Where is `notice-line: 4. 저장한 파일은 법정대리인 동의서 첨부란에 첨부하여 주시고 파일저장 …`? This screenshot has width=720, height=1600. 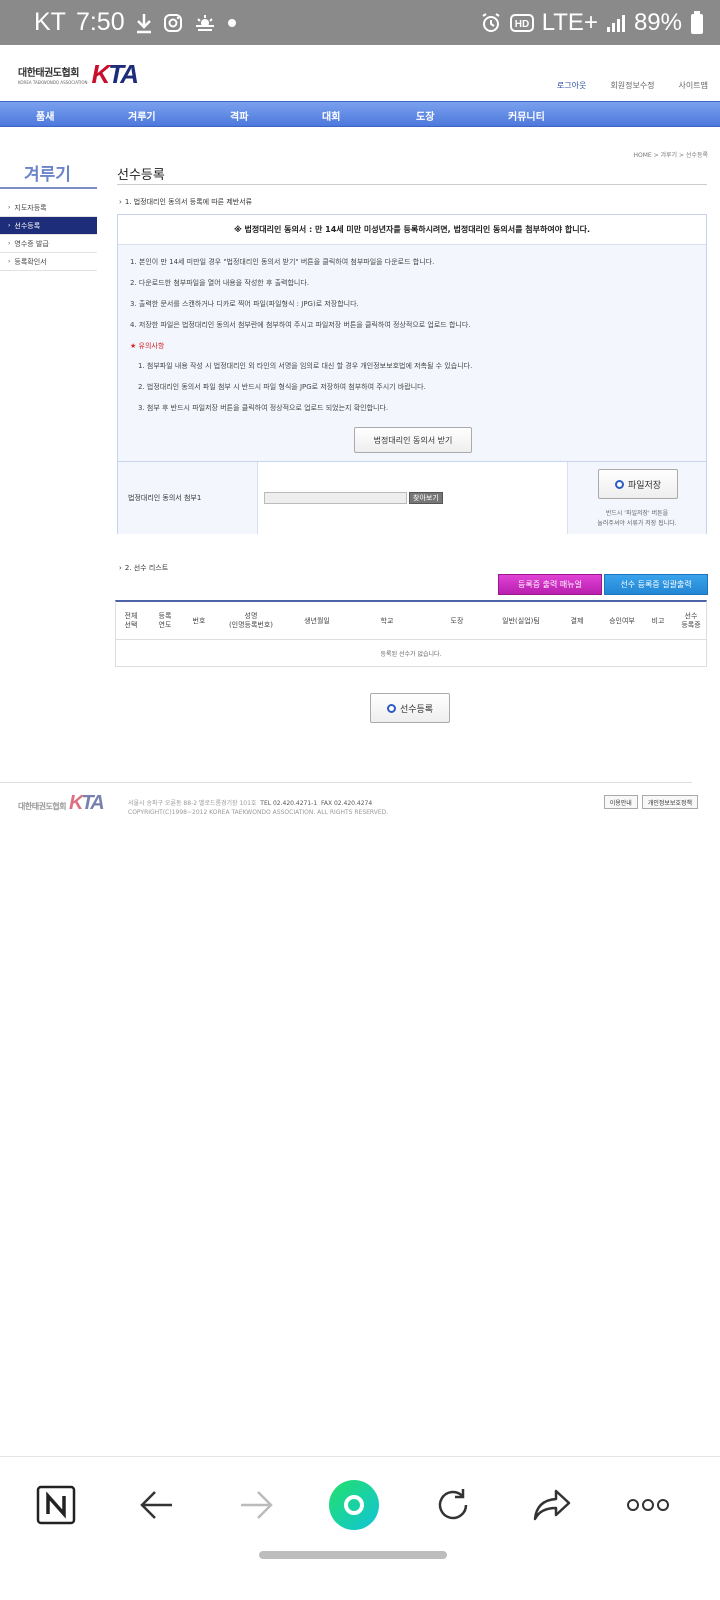
notice-line: 4. 저장한 파일은 법정대리인 동의서 첨부란에 첨부하여 주시고 파일저장 … is located at coordinates (300, 325).